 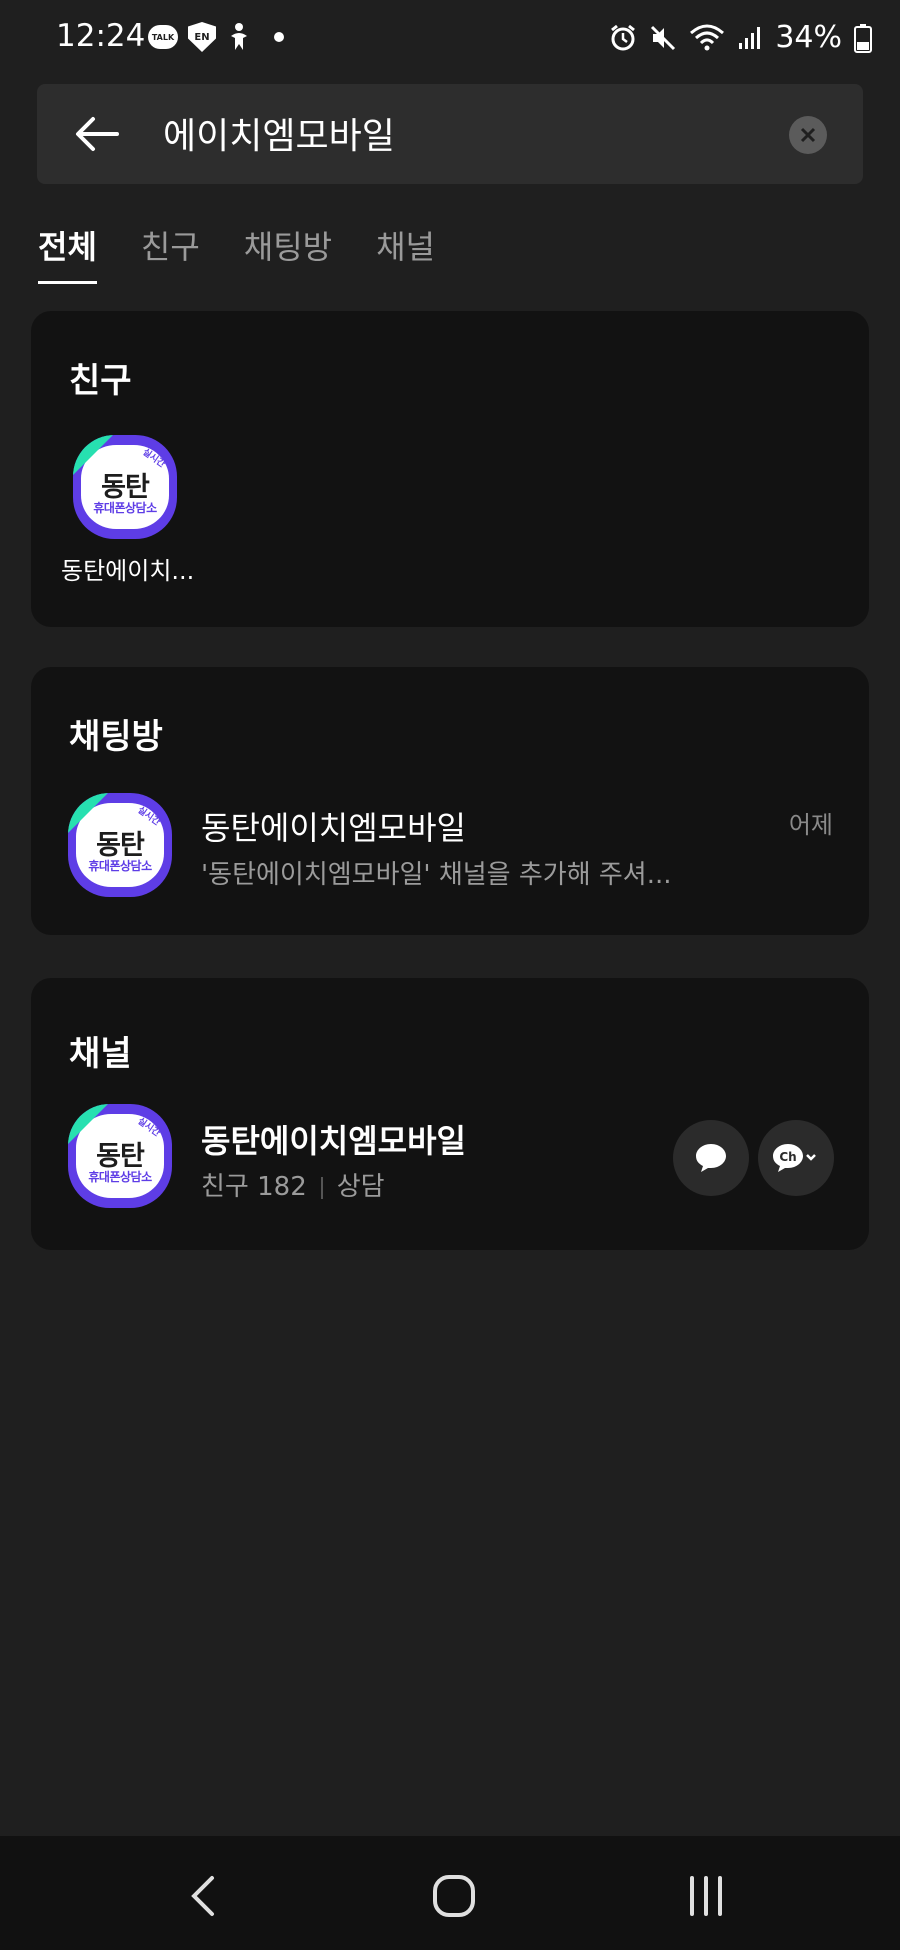 What do you see at coordinates (810, 825) in the screenshot?
I see `chatroom-time: 어제` at bounding box center [810, 825].